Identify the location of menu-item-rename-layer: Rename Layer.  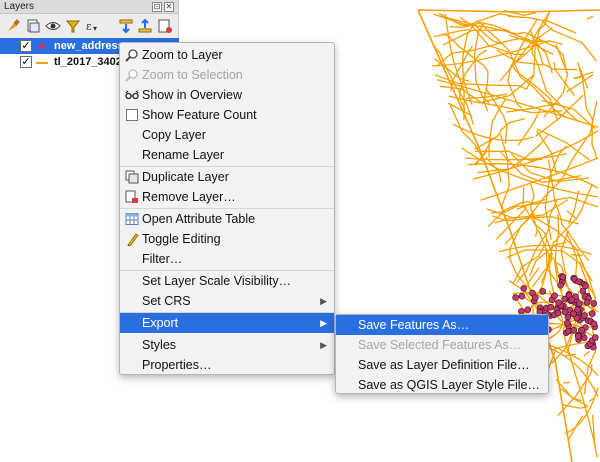
(227, 155).